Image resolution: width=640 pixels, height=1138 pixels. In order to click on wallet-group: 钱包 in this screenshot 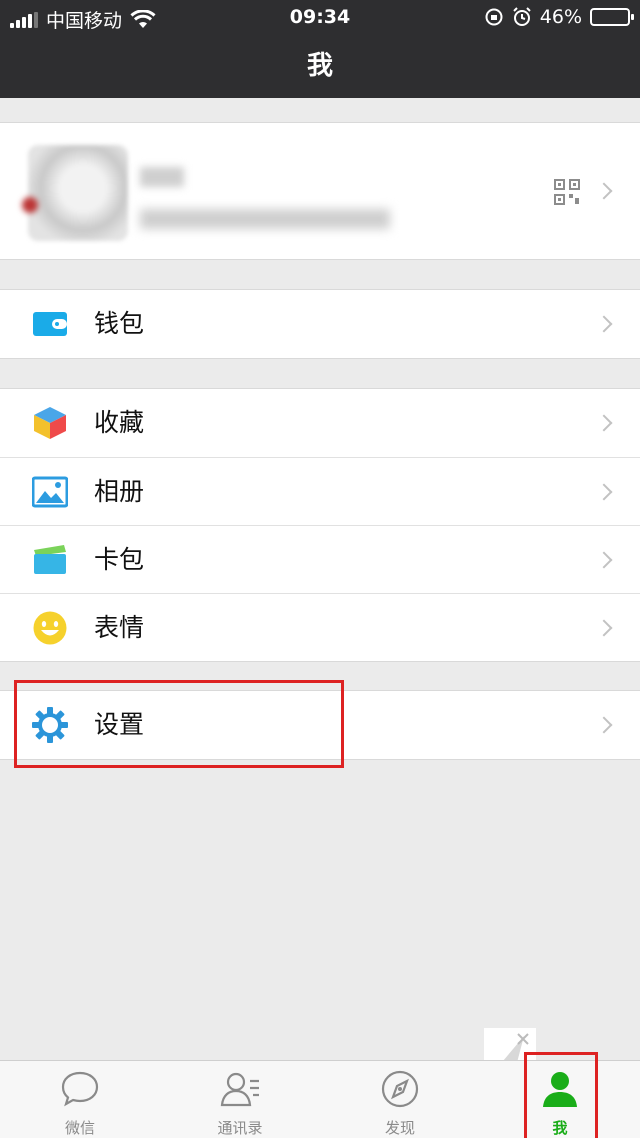, I will do `click(320, 324)`.